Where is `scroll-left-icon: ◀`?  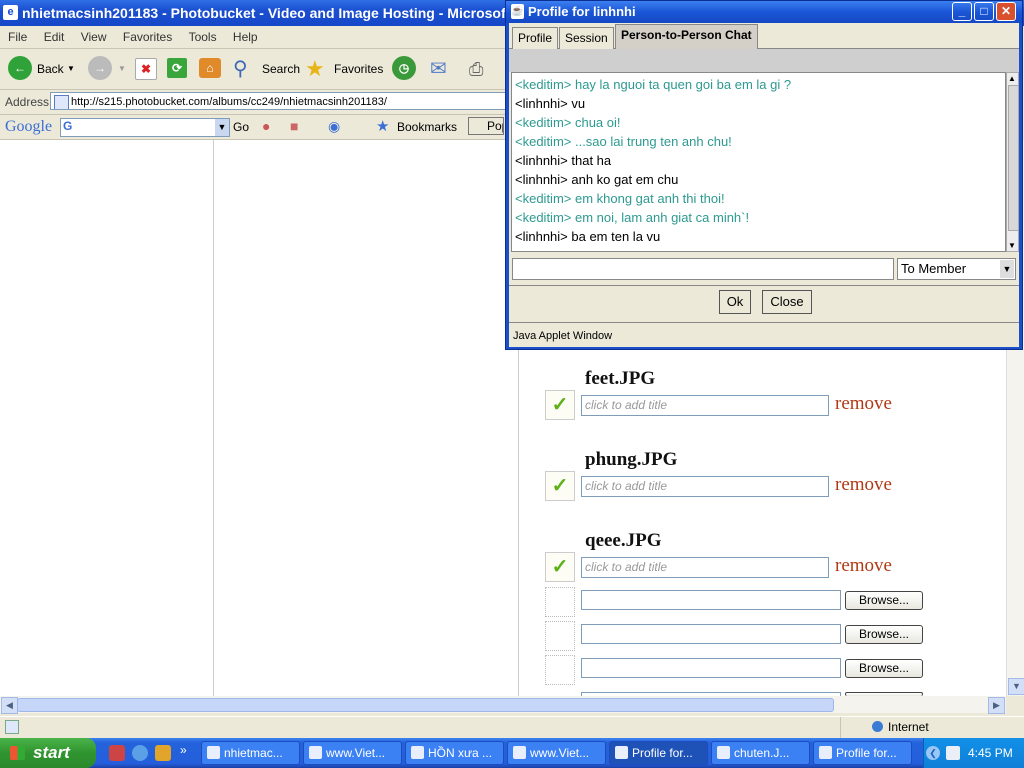
scroll-left-icon: ◀ is located at coordinates (9, 705).